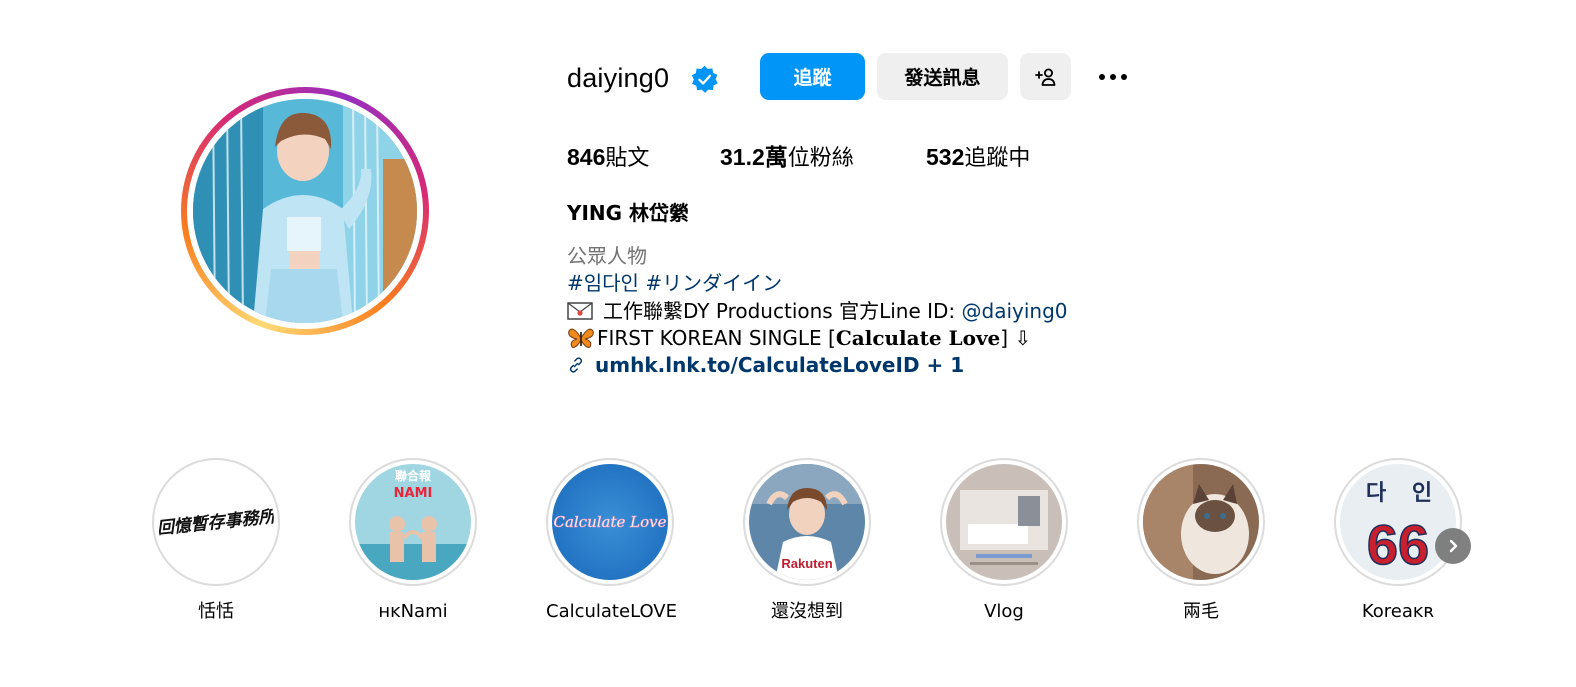 This screenshot has width=1576, height=687. I want to click on highlight-cover: 다 인 66, so click(1398, 522).